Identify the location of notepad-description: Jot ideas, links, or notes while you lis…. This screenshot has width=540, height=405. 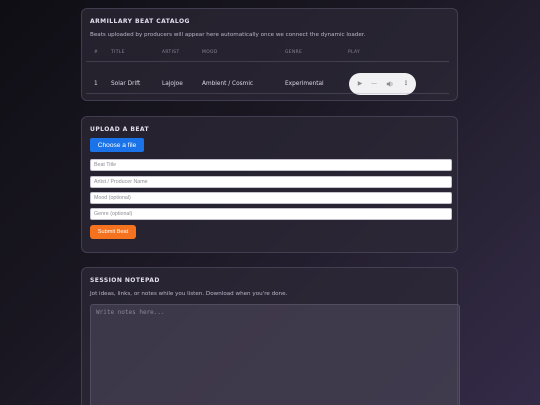
(189, 294).